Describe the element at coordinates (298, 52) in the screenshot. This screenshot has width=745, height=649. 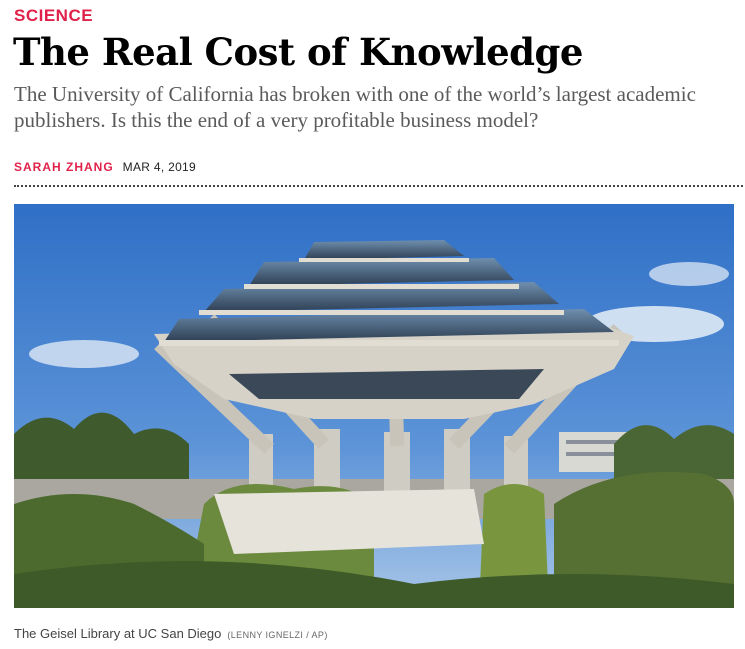
I see `article-headline: The Real Cost of Knowledge` at that location.